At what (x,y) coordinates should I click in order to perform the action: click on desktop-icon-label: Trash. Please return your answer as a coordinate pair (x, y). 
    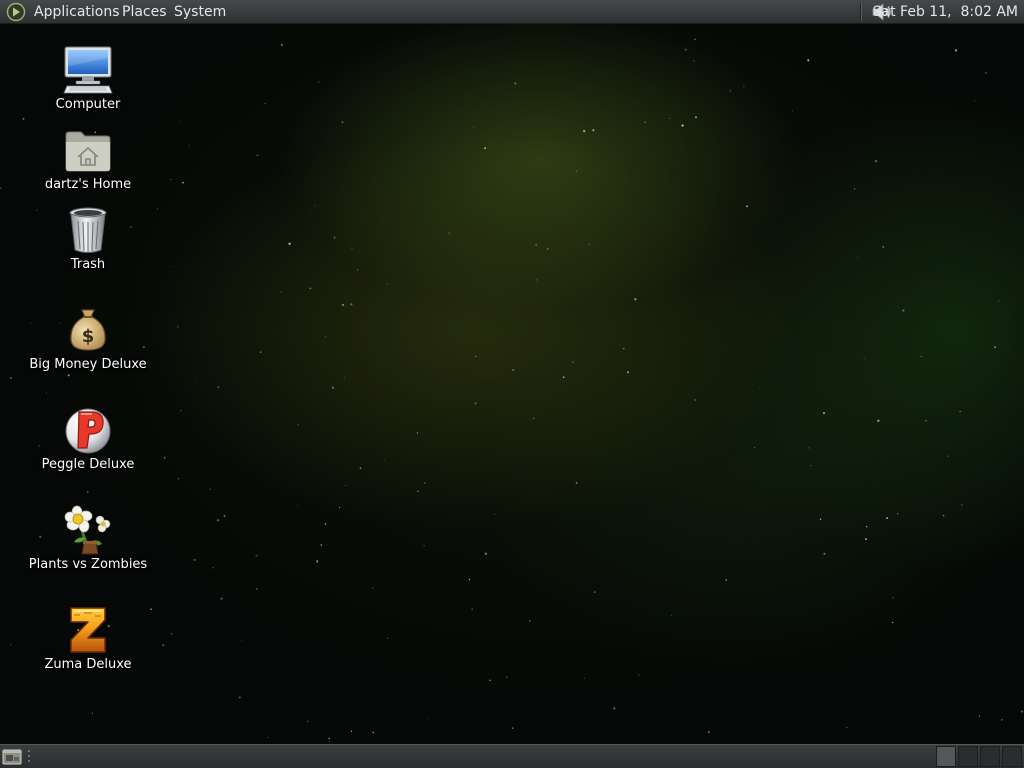
    Looking at the image, I should click on (88, 264).